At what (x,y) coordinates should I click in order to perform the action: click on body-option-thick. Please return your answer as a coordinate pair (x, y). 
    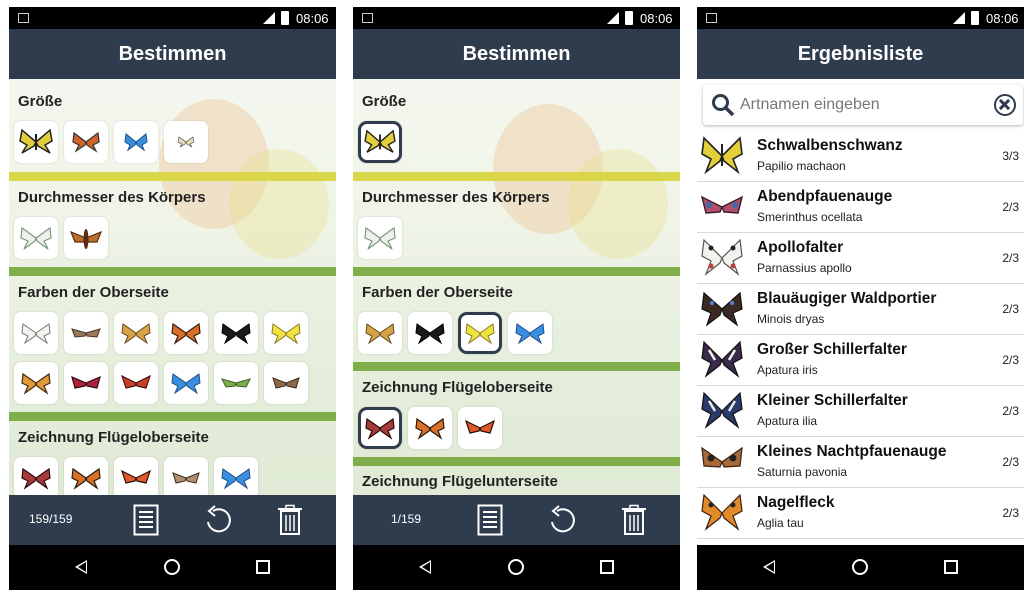
    Looking at the image, I should click on (86, 238).